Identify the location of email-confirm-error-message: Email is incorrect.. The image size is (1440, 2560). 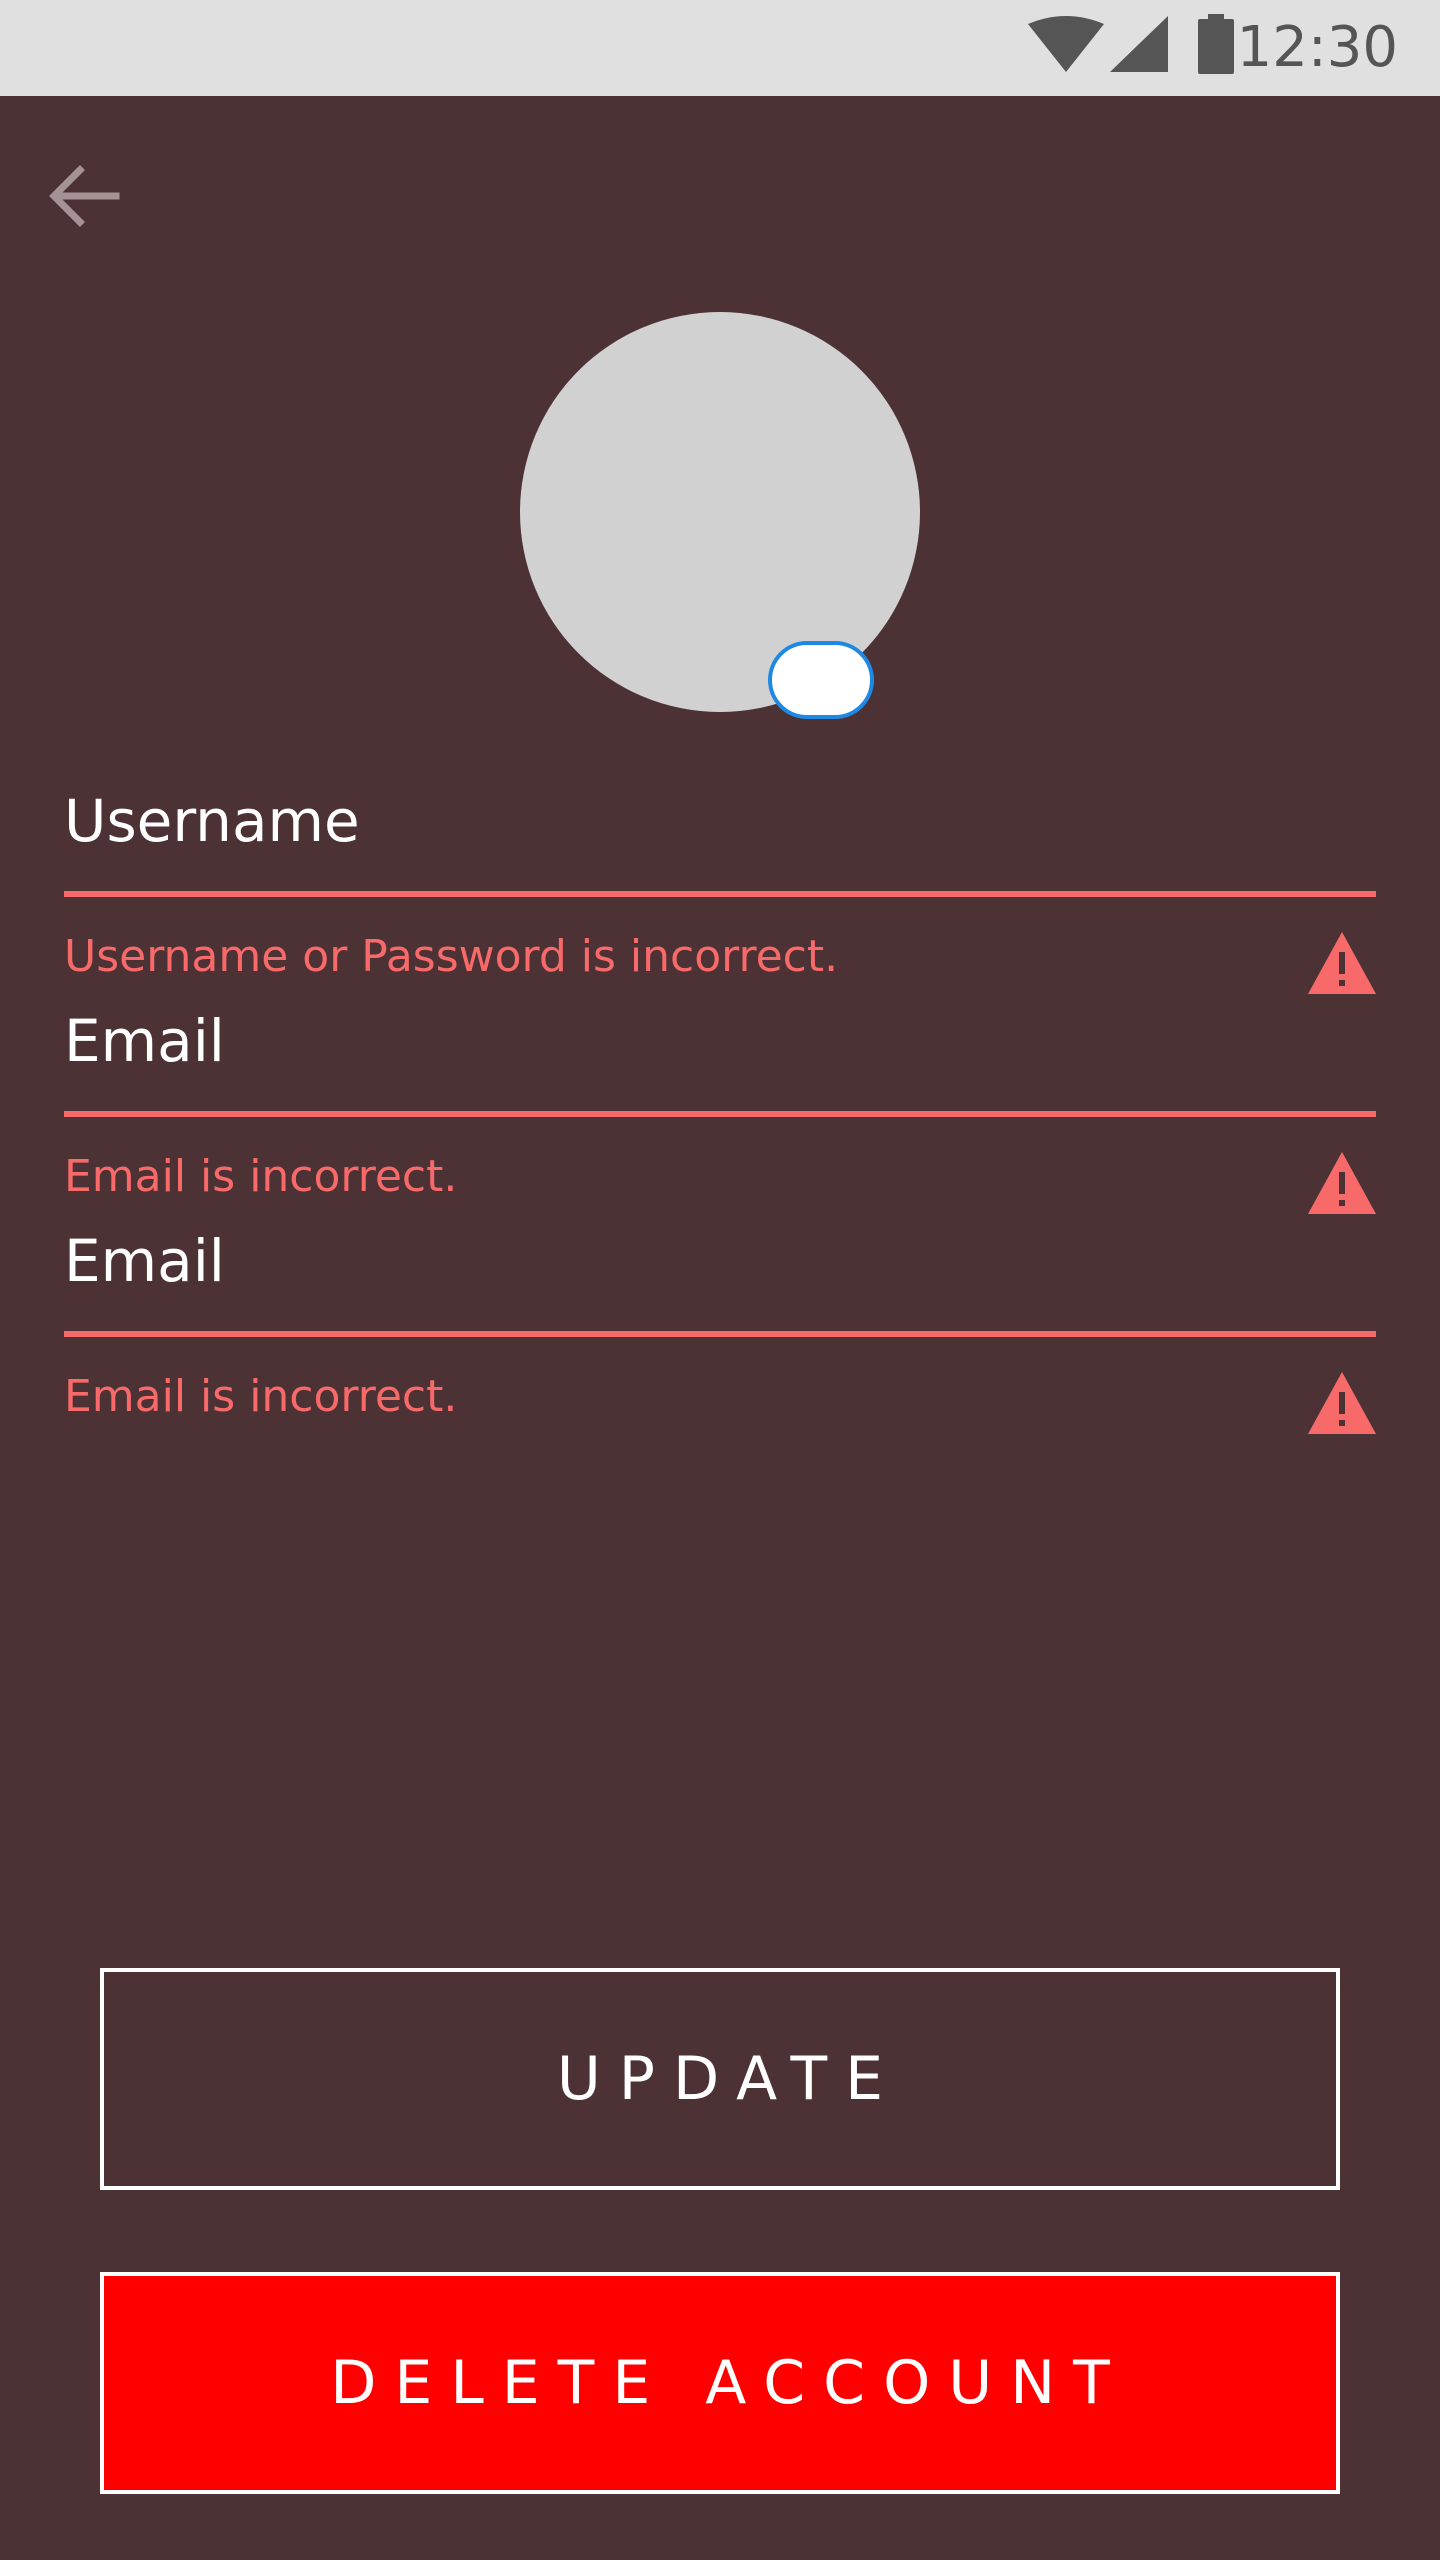
(261, 1396).